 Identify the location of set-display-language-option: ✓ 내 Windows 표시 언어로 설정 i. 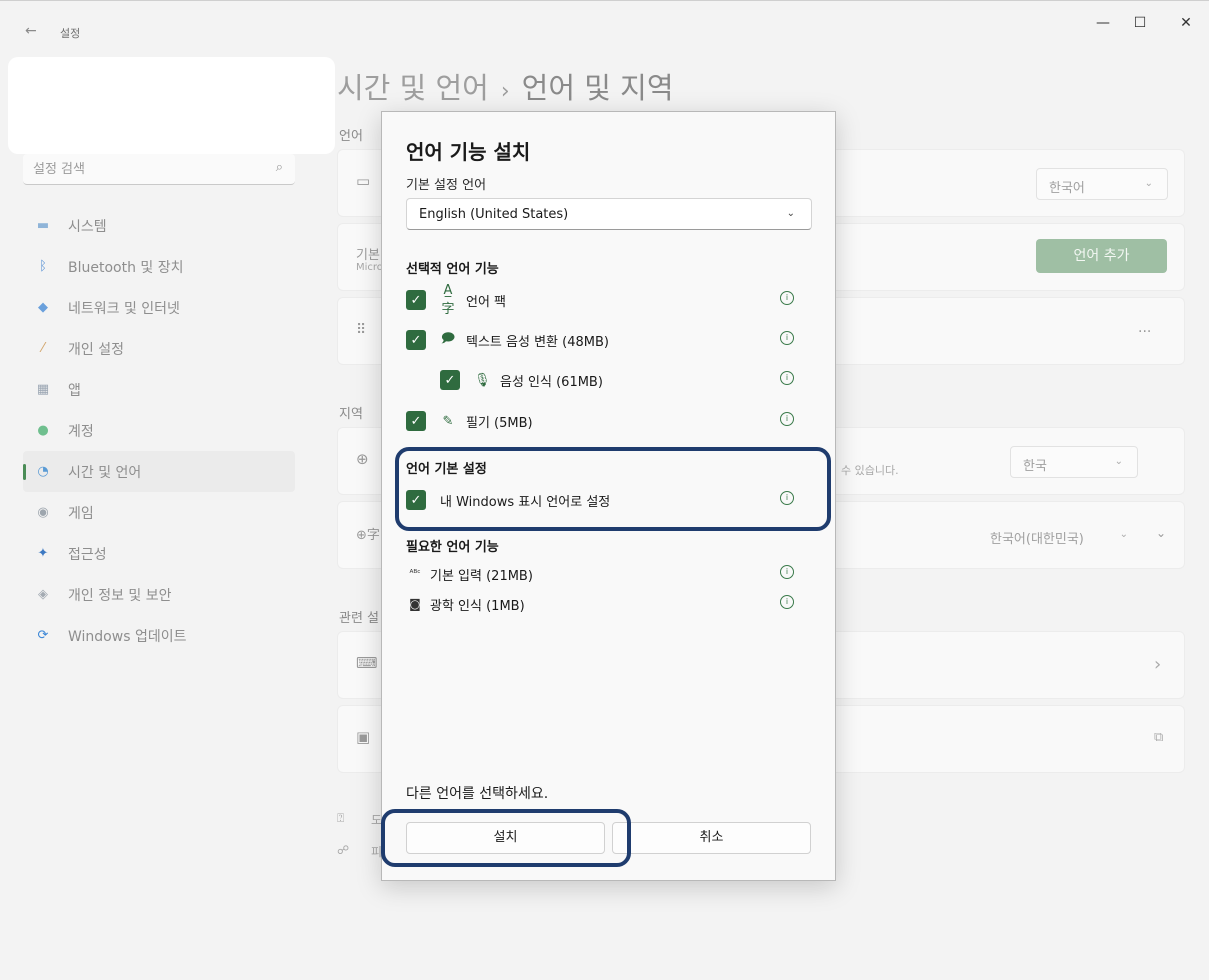
(609, 500).